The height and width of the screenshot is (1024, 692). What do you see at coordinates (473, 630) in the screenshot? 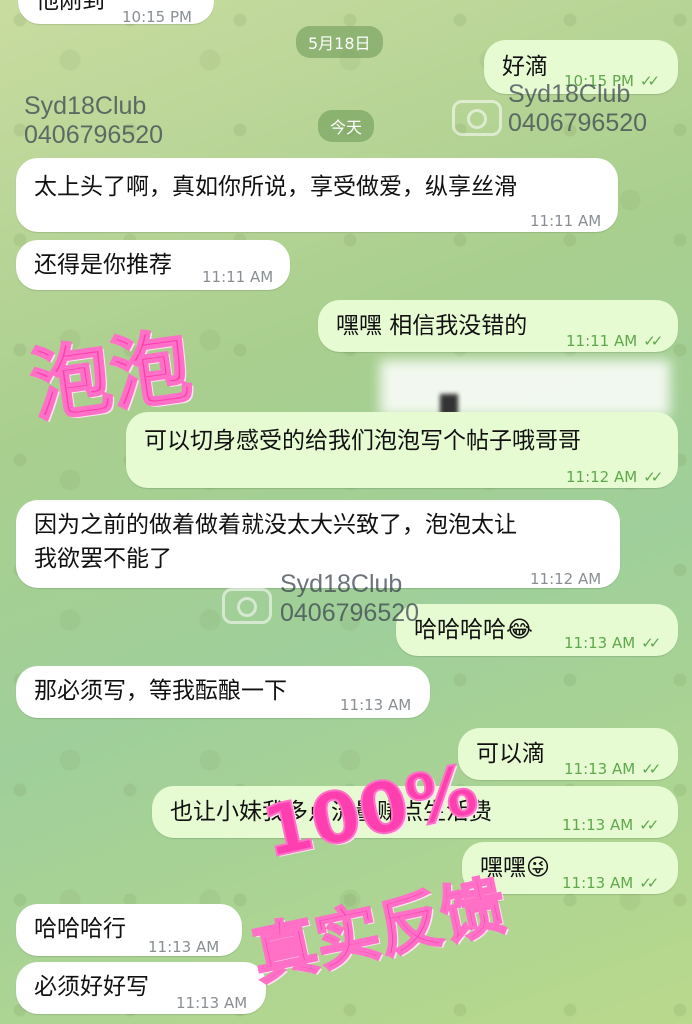
I see `message-text: 哈哈哈哈😂` at bounding box center [473, 630].